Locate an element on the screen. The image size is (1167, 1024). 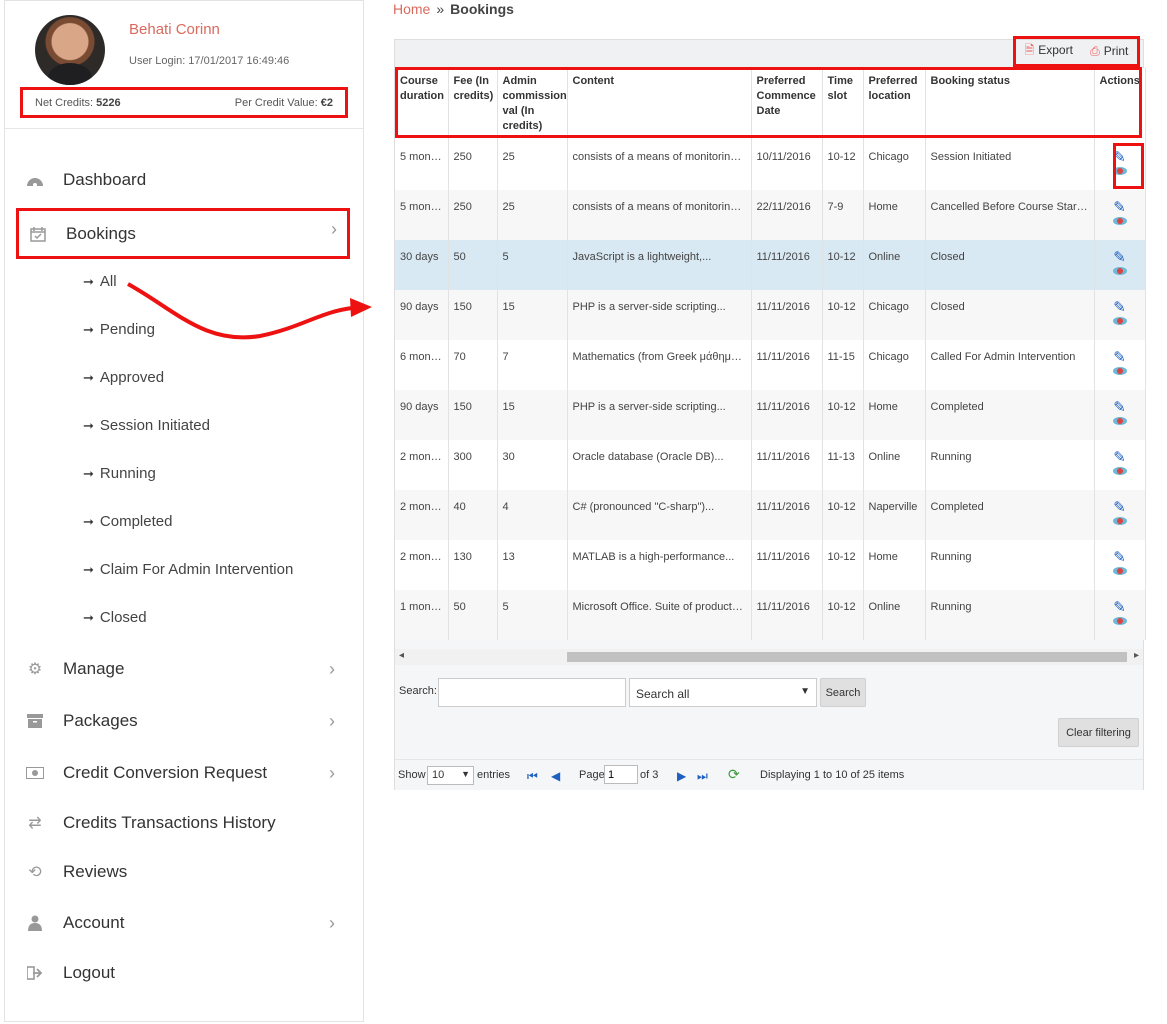
sub-item-running: ➞ Running is located at coordinates (119, 473).